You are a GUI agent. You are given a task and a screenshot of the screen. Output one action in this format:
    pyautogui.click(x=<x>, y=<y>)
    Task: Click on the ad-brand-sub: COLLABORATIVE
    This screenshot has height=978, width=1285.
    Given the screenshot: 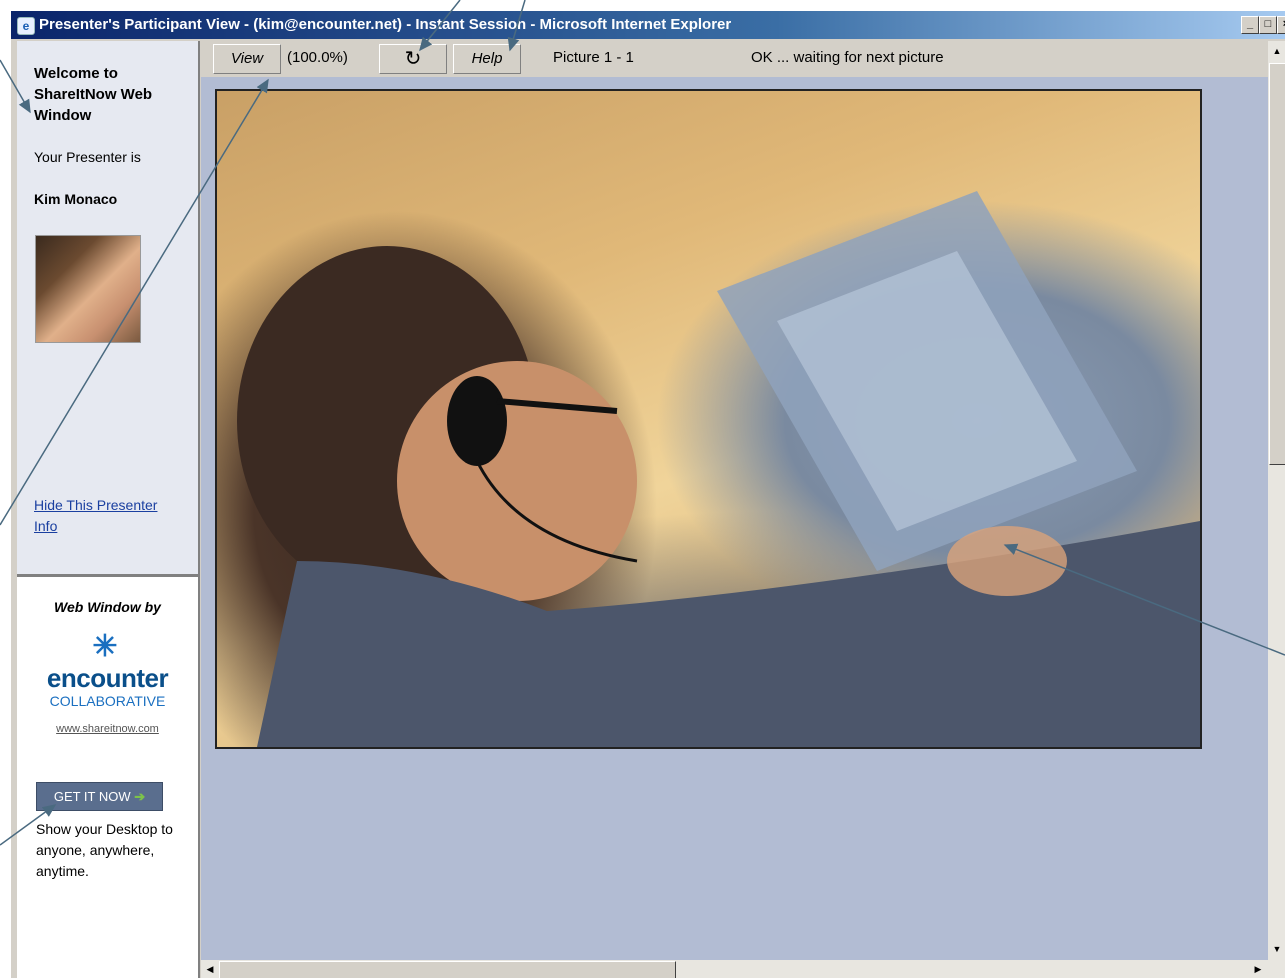 What is the action you would take?
    pyautogui.click(x=107, y=701)
    